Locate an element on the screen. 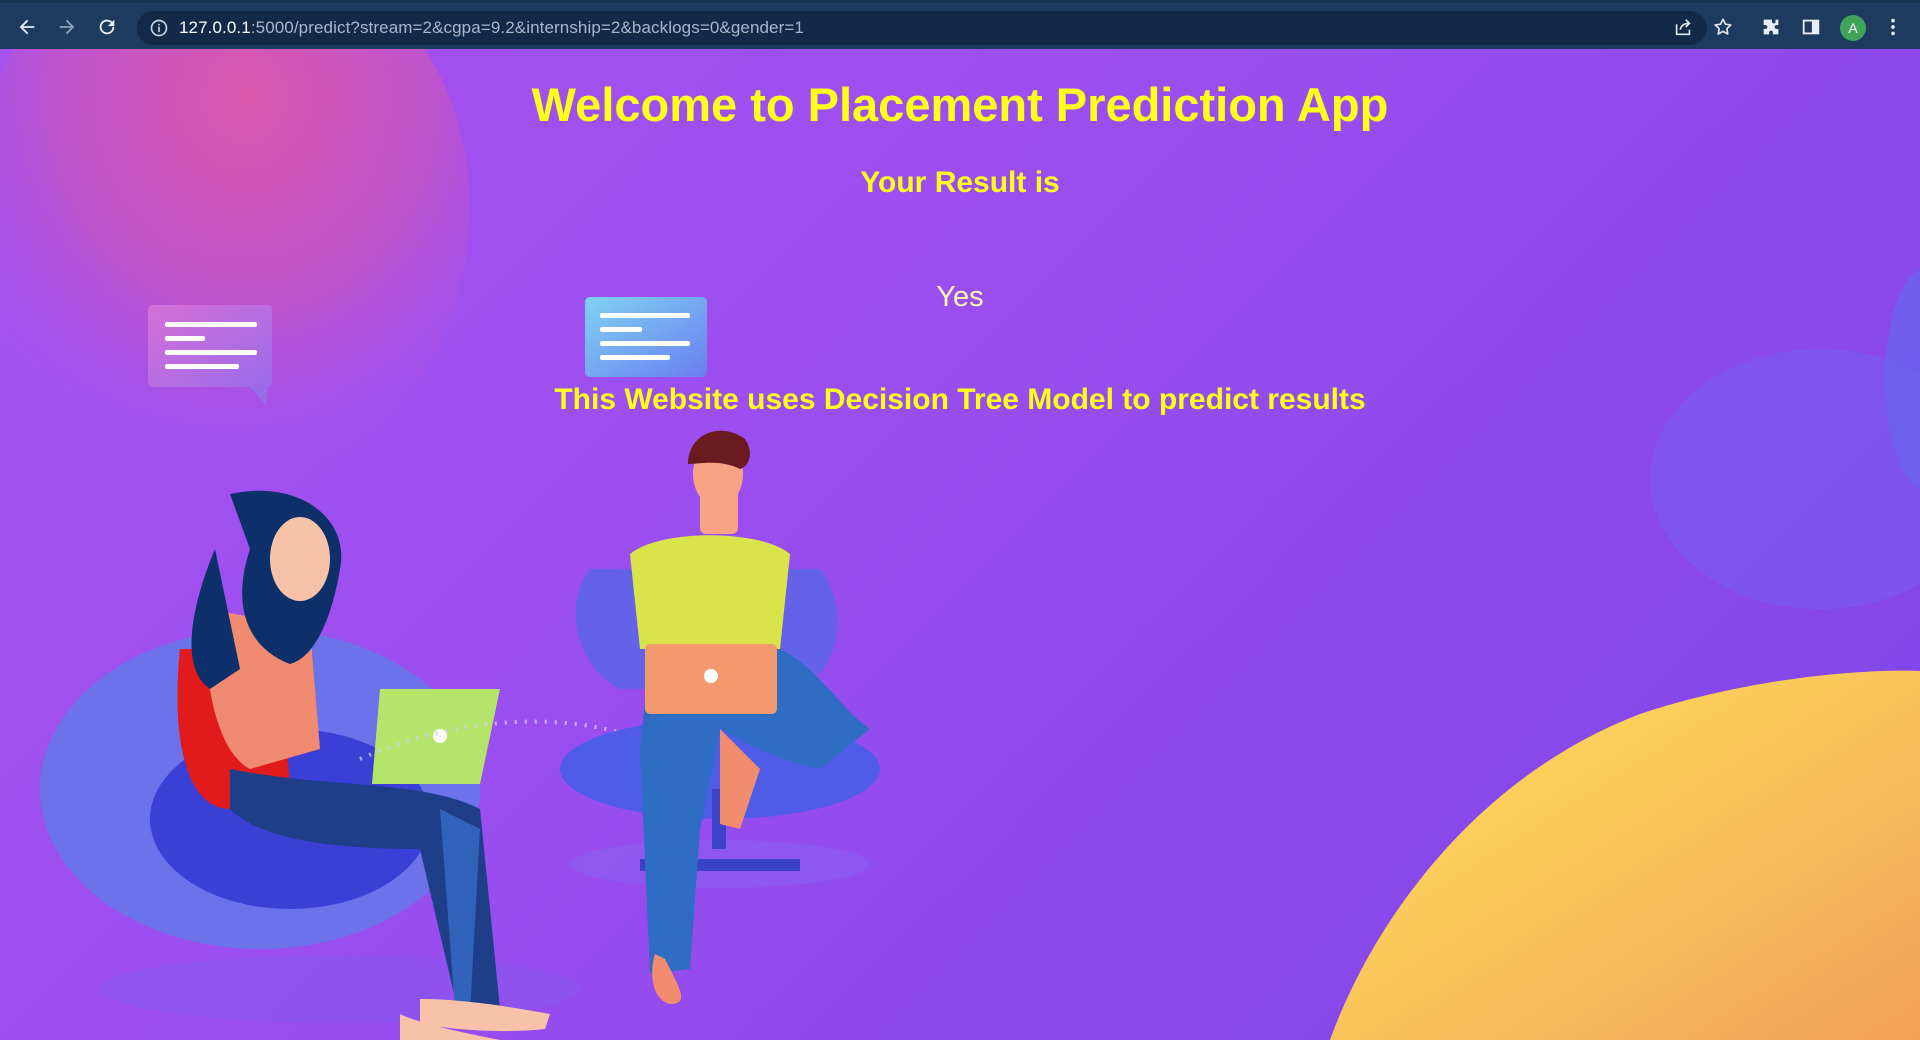  puzzle-icon is located at coordinates (1771, 27).